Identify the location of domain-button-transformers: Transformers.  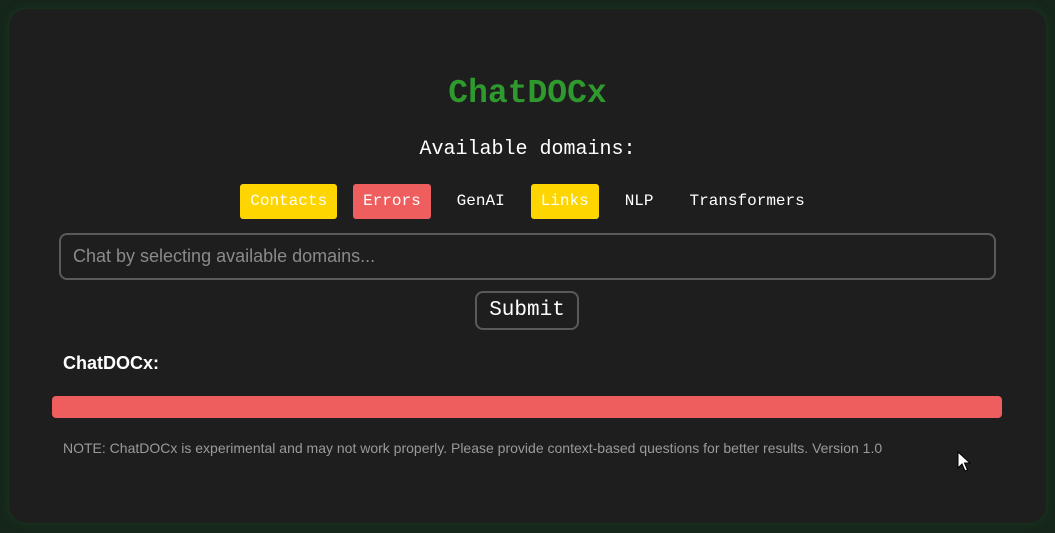
(747, 201).